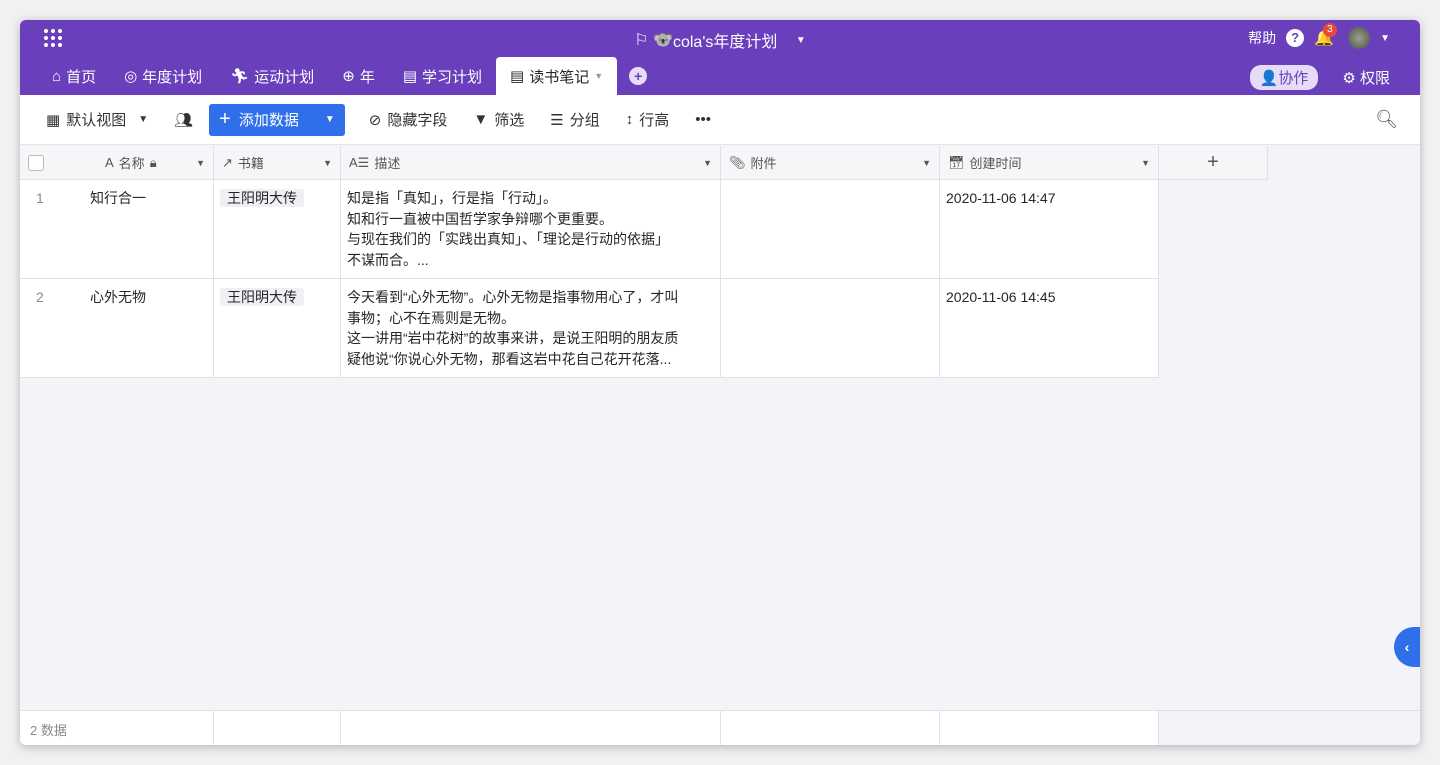  What do you see at coordinates (118, 198) in the screenshot?
I see `name-value: 知行合一` at bounding box center [118, 198].